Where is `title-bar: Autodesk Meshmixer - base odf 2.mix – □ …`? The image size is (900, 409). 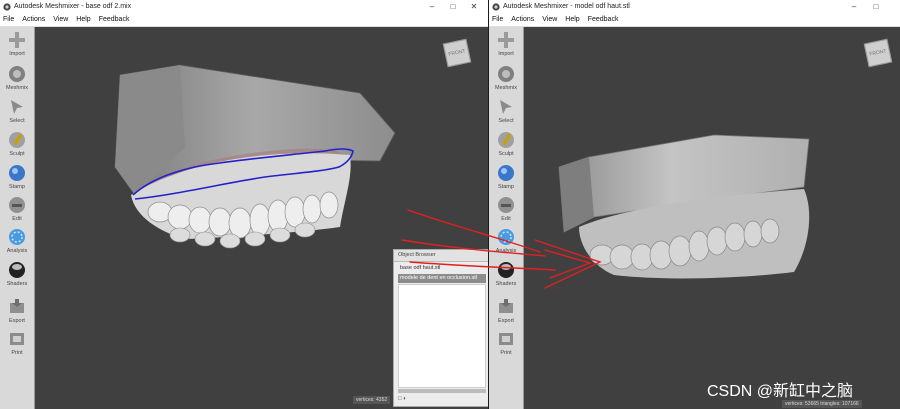
title-bar: Autodesk Meshmixer - base odf 2.mix – □ … is located at coordinates (244, 7).